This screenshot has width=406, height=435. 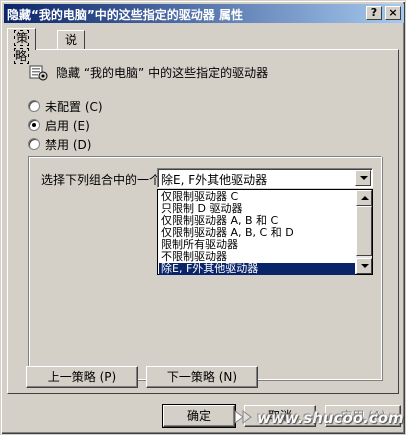 I want to click on chevron-up-icon, so click(x=365, y=198).